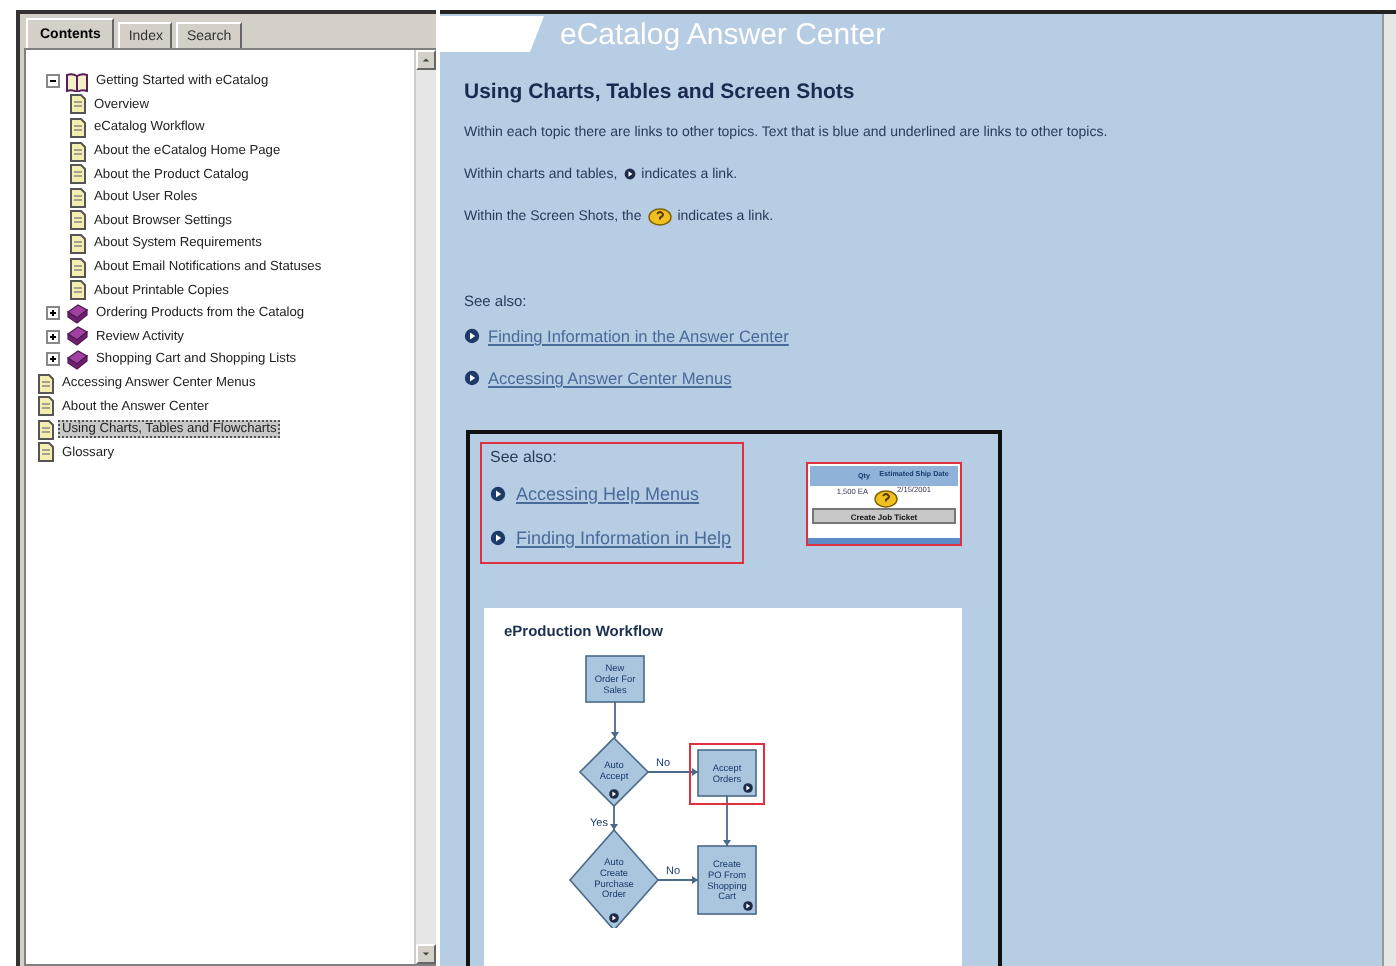  What do you see at coordinates (492, 34) in the screenshot?
I see `header-tab` at bounding box center [492, 34].